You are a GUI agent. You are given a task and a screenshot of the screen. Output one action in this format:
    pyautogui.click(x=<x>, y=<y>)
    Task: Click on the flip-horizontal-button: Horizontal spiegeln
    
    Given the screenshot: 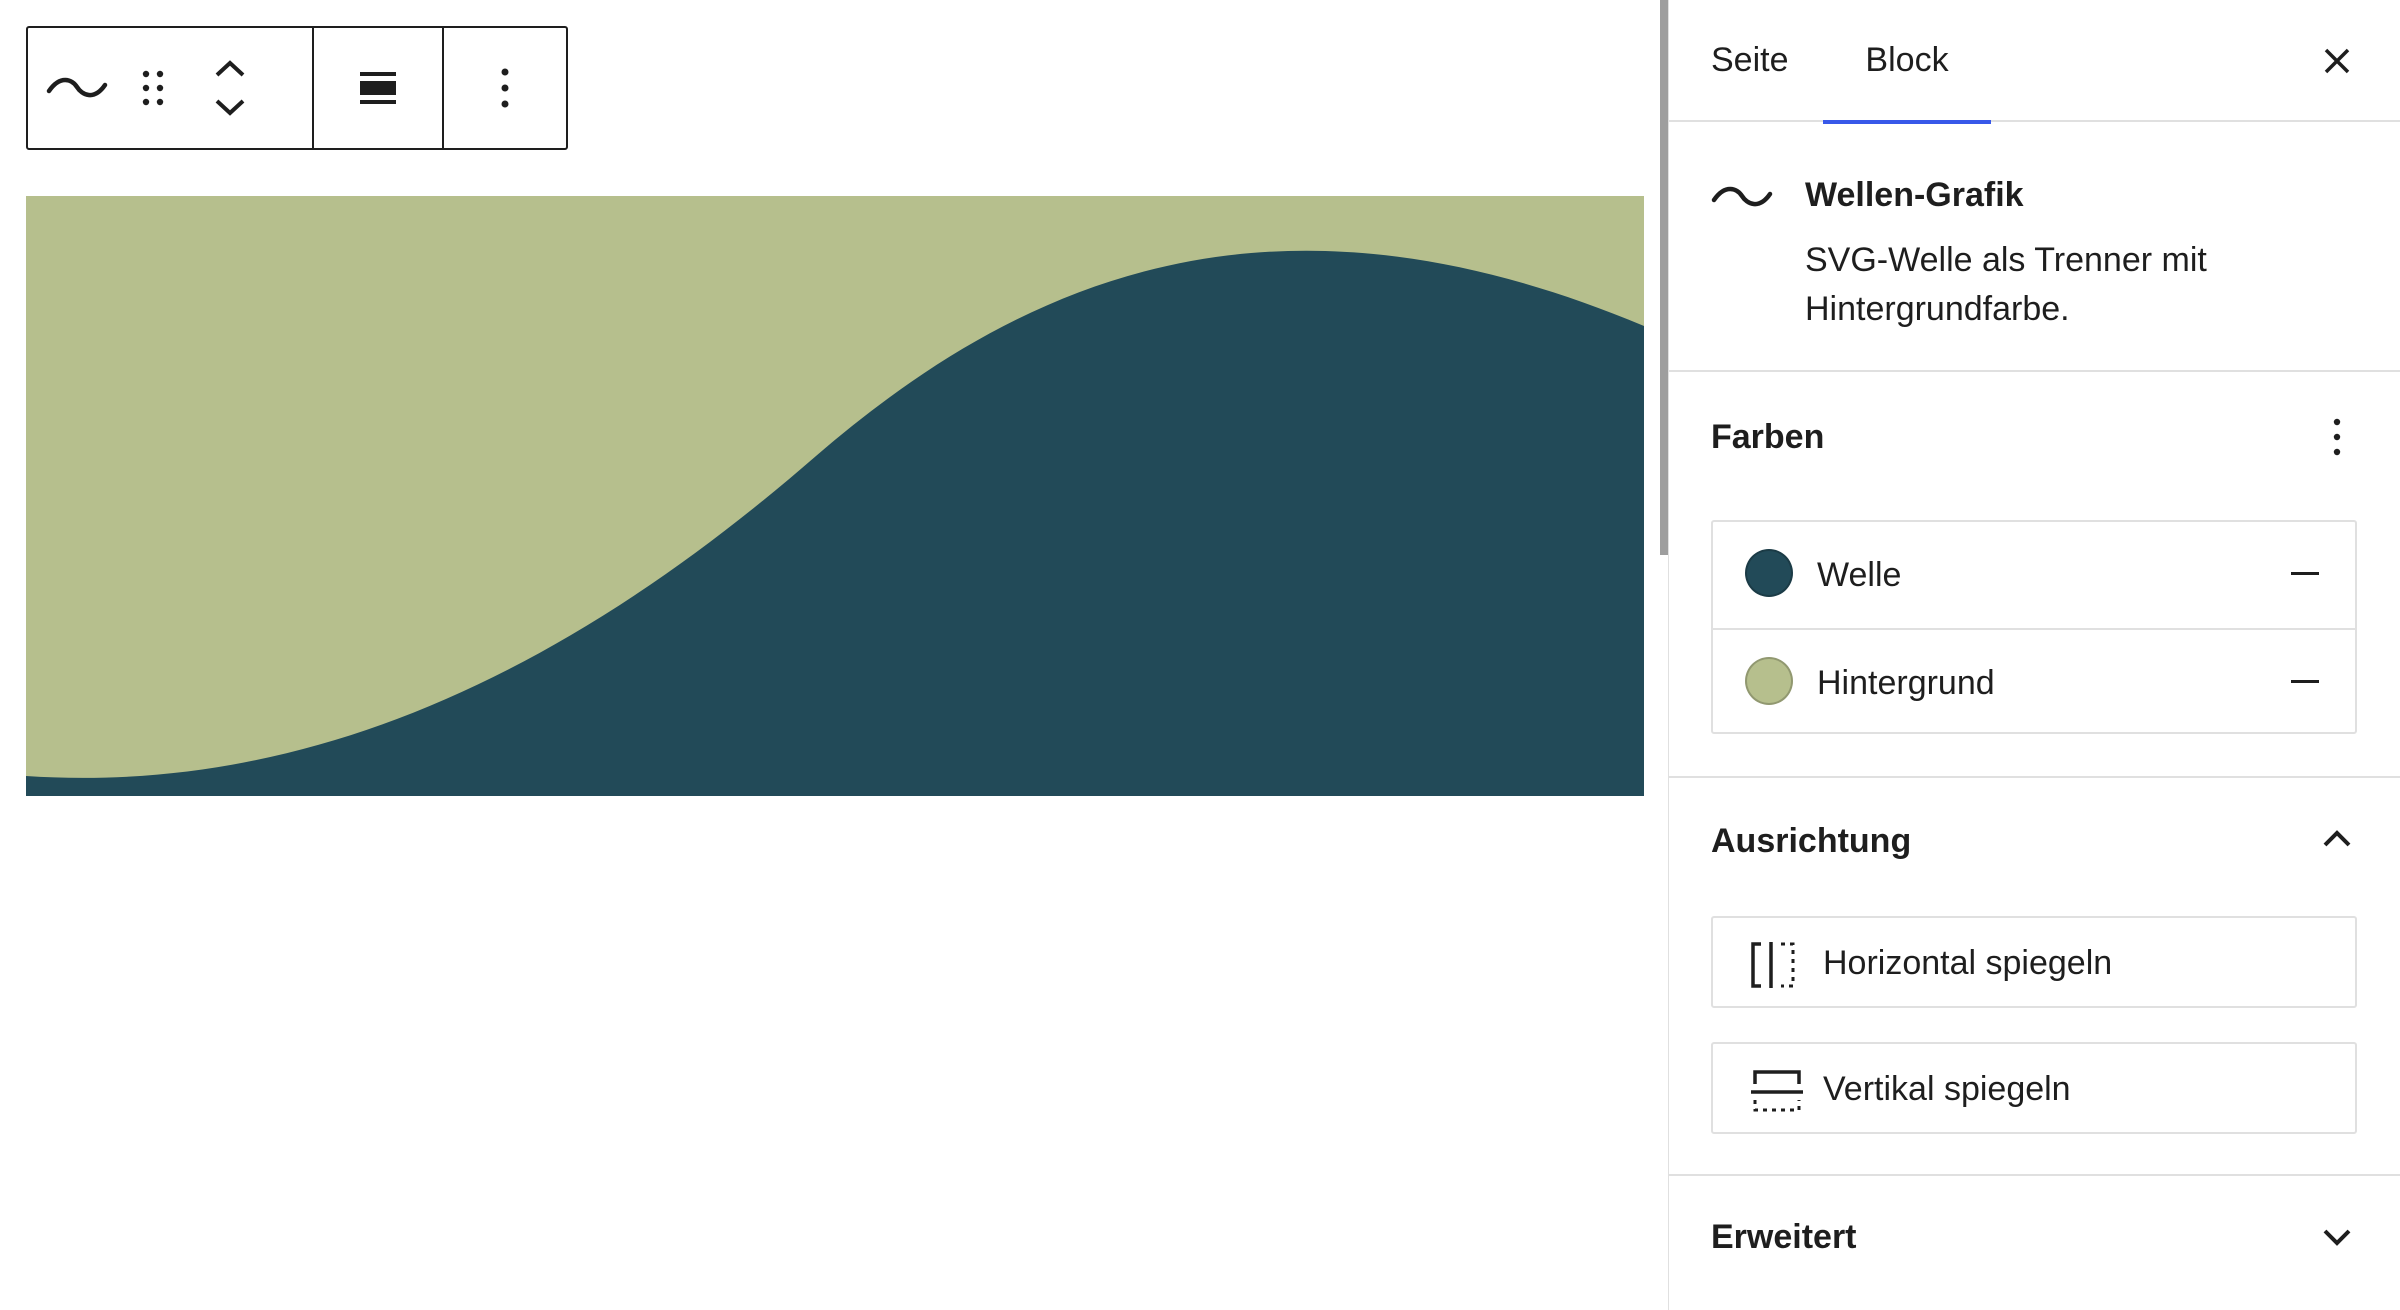 What is the action you would take?
    pyautogui.click(x=2034, y=962)
    